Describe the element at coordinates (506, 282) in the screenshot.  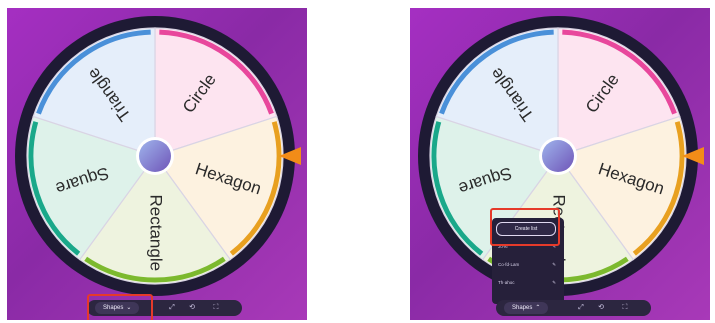
I see `menu-item-label: Th·ahoc` at that location.